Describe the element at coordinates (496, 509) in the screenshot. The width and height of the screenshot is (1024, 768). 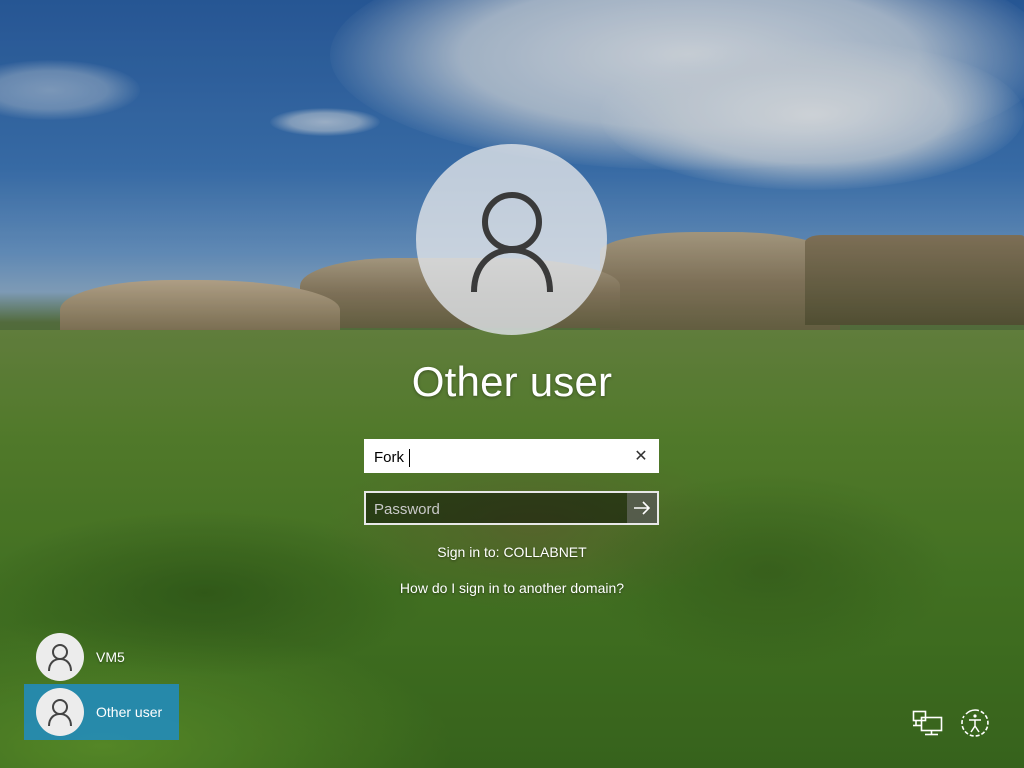
I see `password-input` at that location.